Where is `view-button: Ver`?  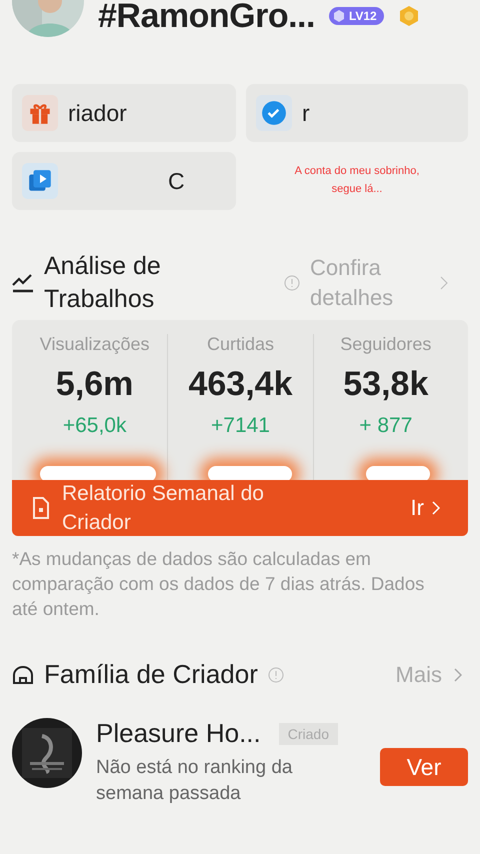
view-button: Ver is located at coordinates (424, 767).